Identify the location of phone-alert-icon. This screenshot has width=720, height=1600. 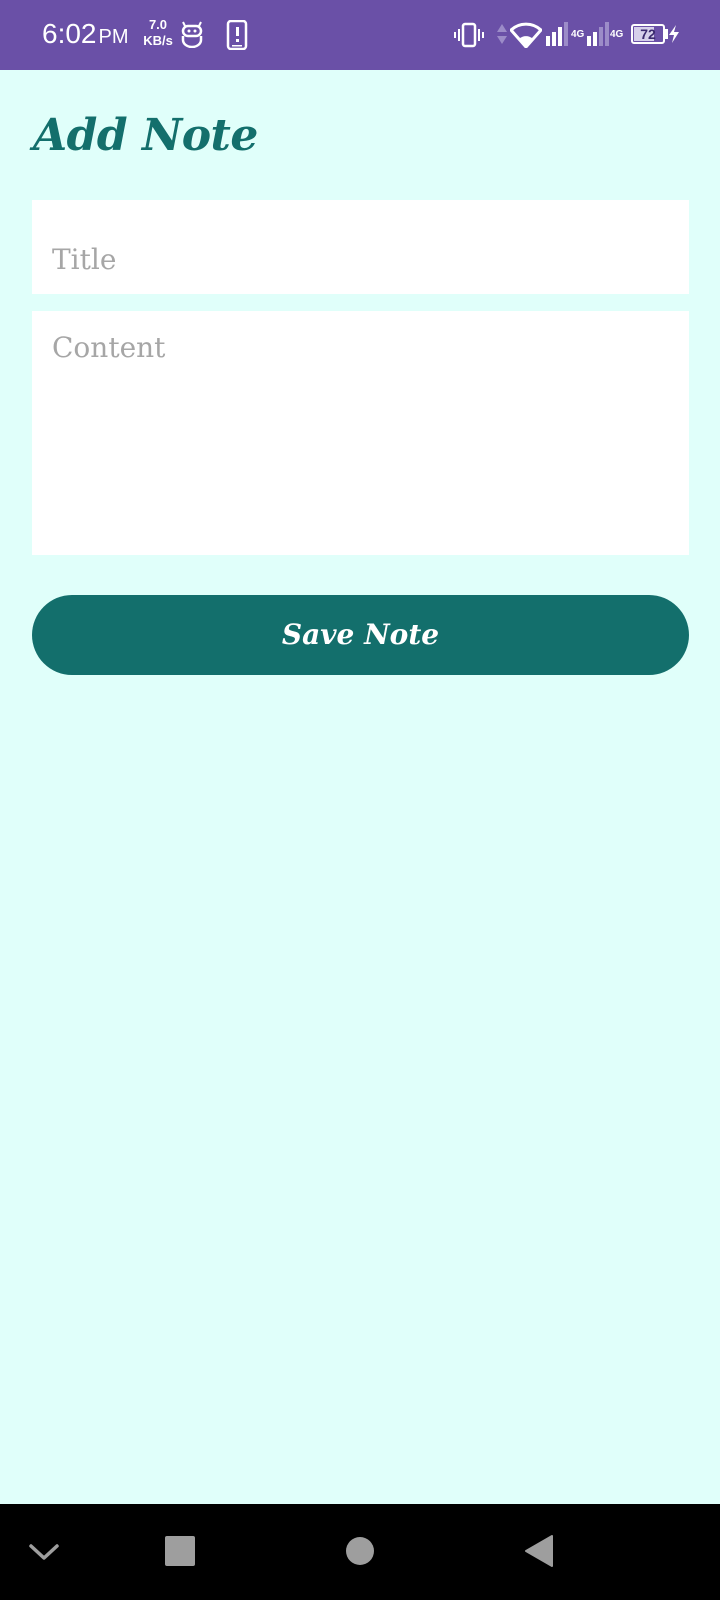
(237, 35).